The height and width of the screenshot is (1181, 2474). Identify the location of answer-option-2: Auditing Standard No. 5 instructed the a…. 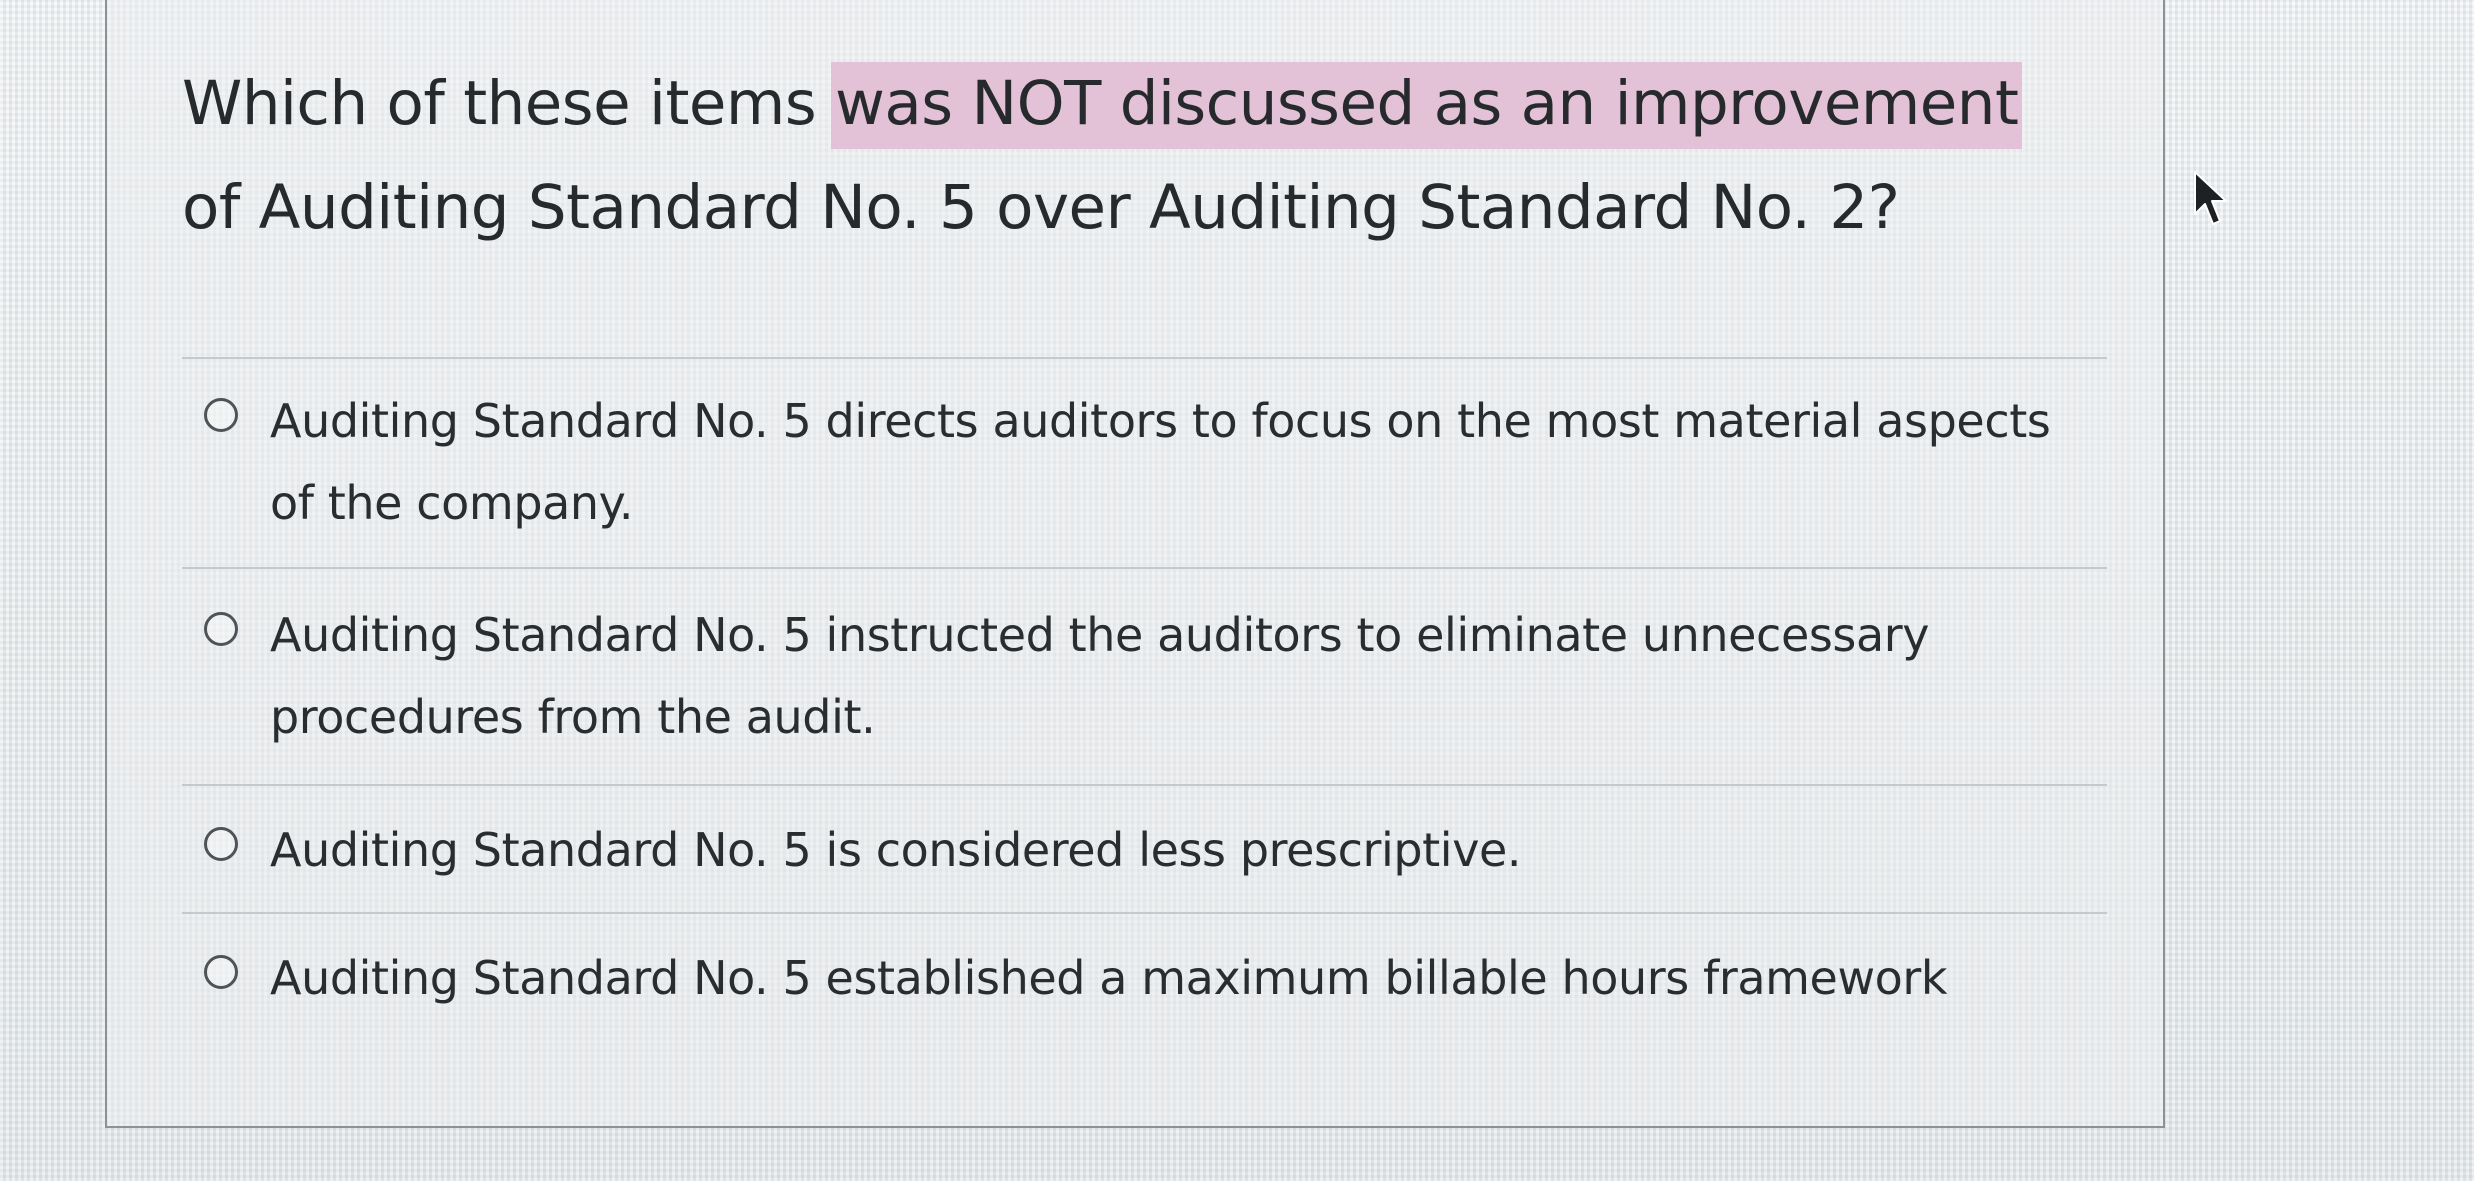
(1154, 676).